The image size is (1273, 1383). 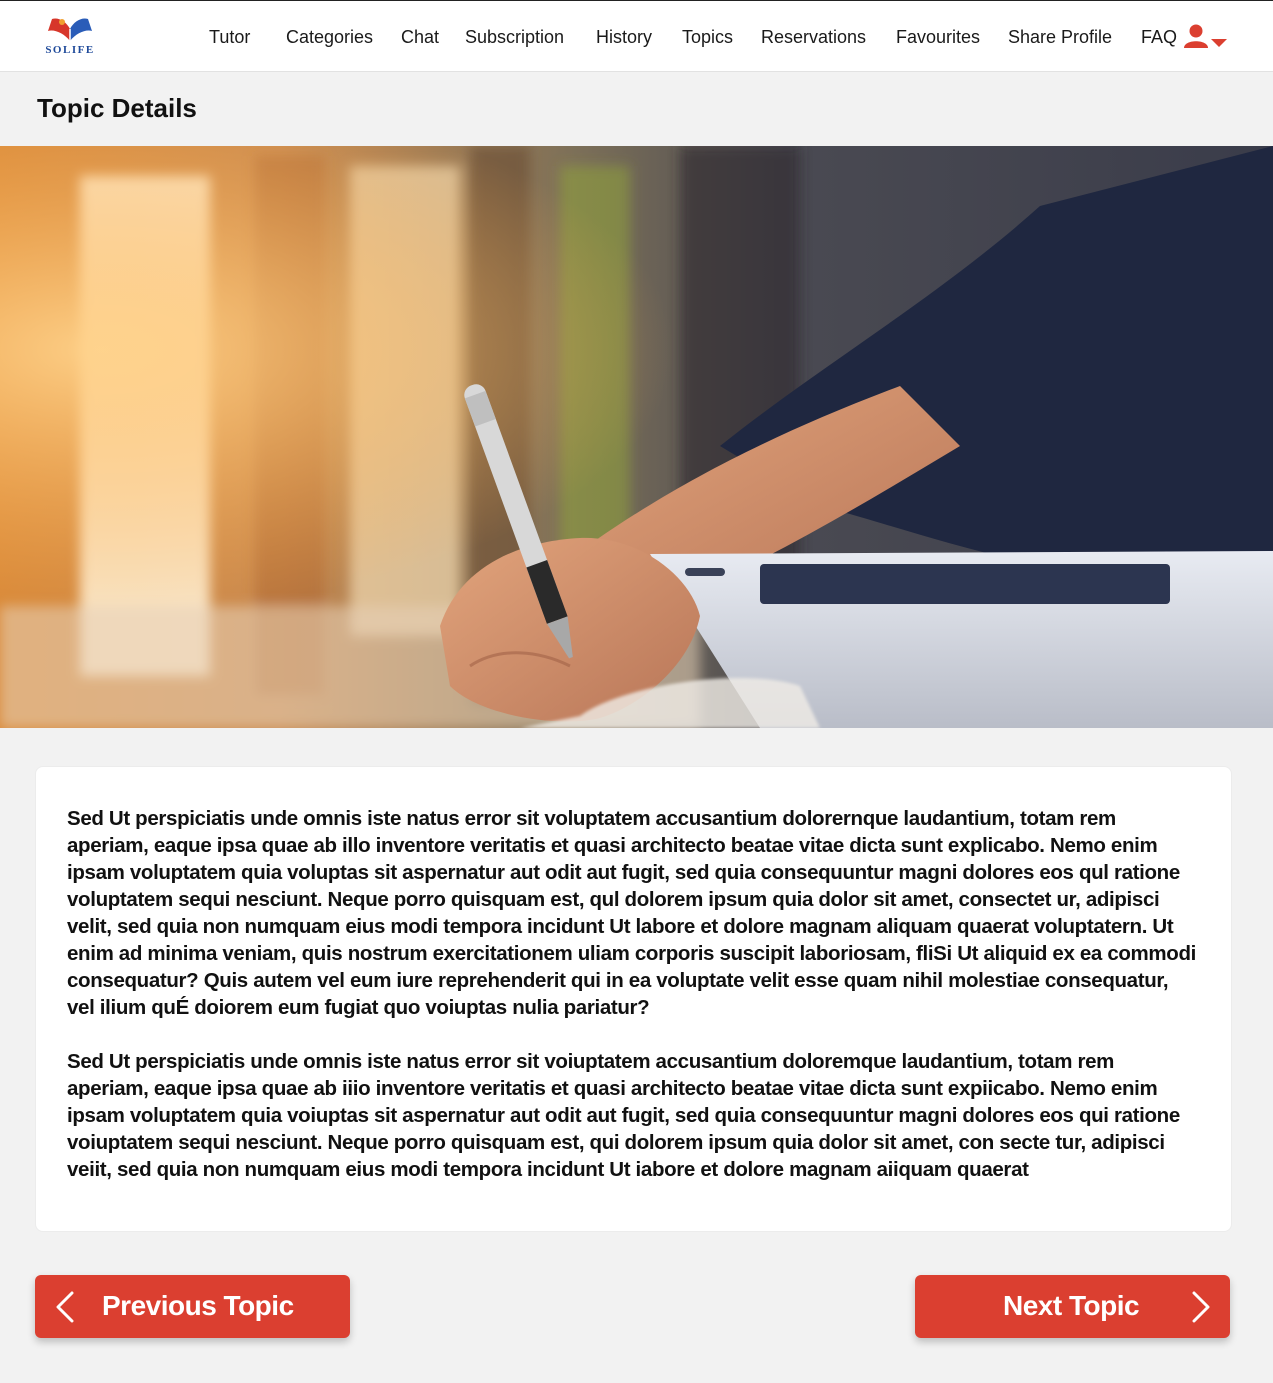 I want to click on user-icon, so click(x=1196, y=36).